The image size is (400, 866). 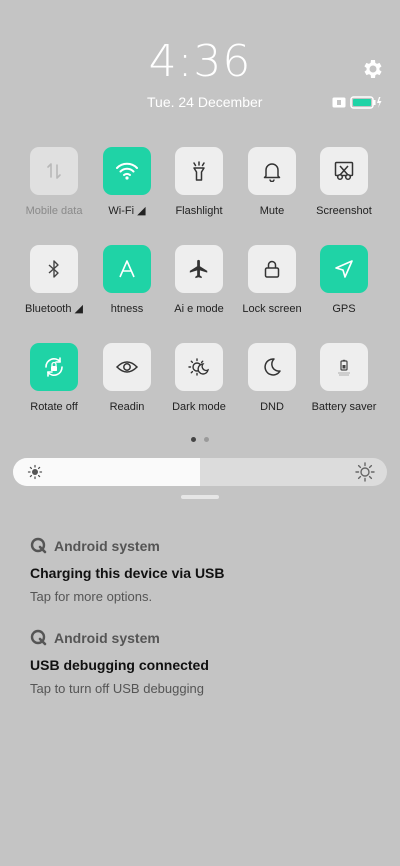 I want to click on bluetooth-icon, so click(x=53, y=269).